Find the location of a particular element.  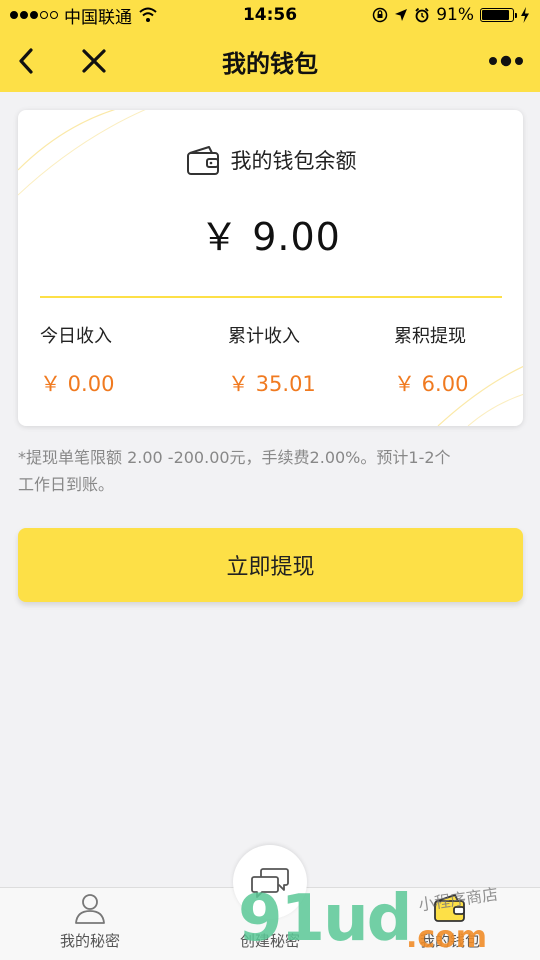

alarm-icon is located at coordinates (422, 15).